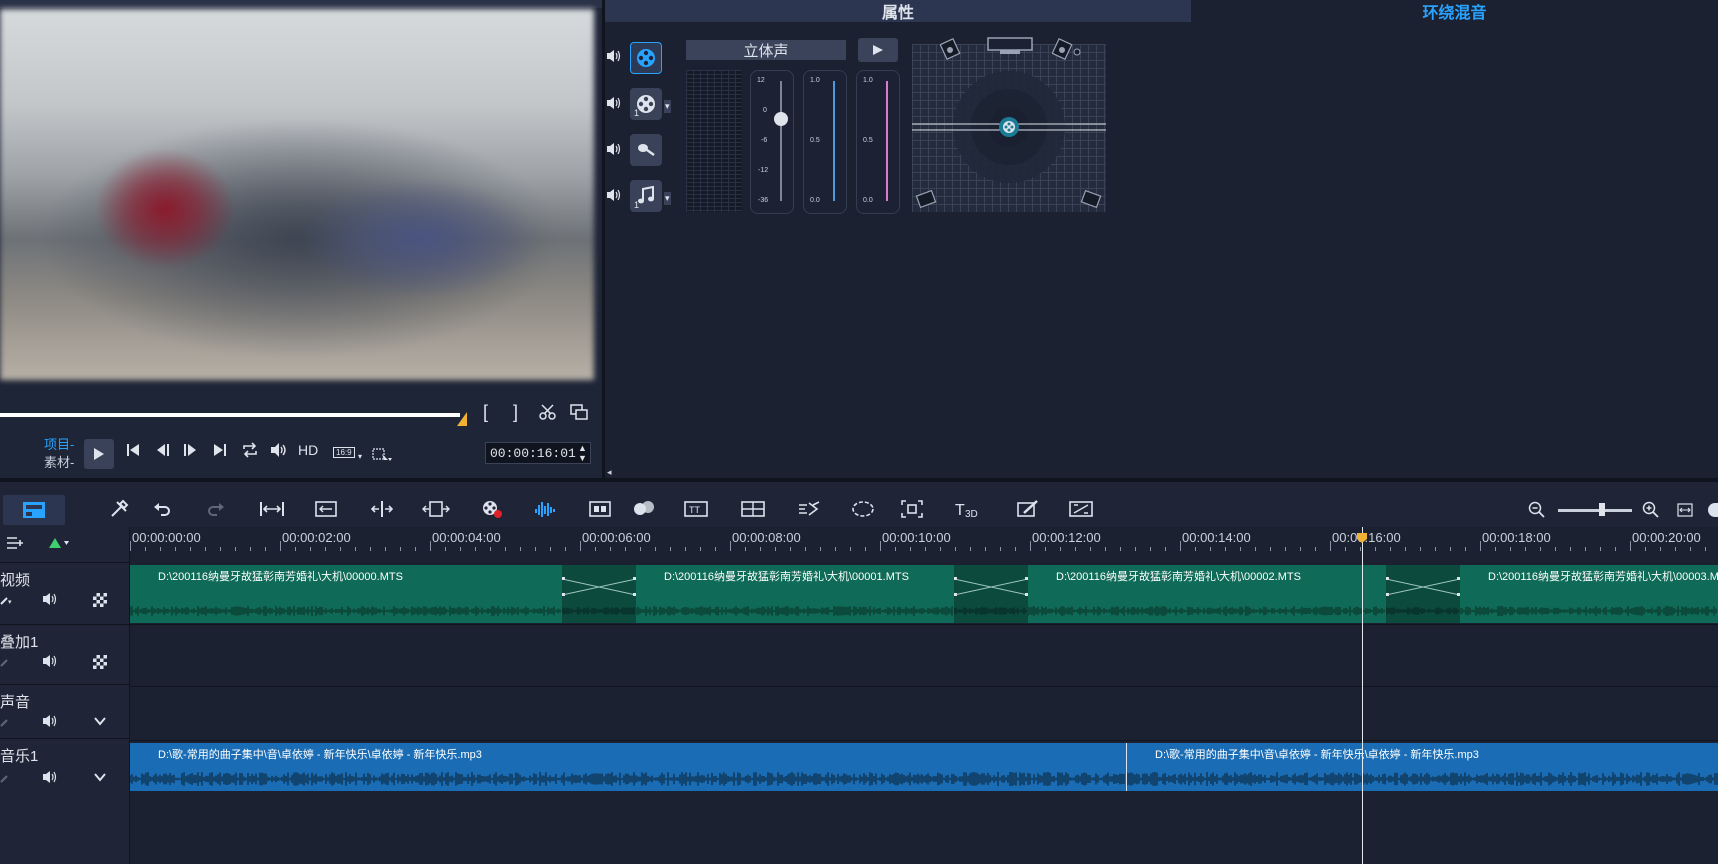 This screenshot has height=864, width=1718. What do you see at coordinates (1081, 511) in the screenshot?
I see `screen-capture-icon` at bounding box center [1081, 511].